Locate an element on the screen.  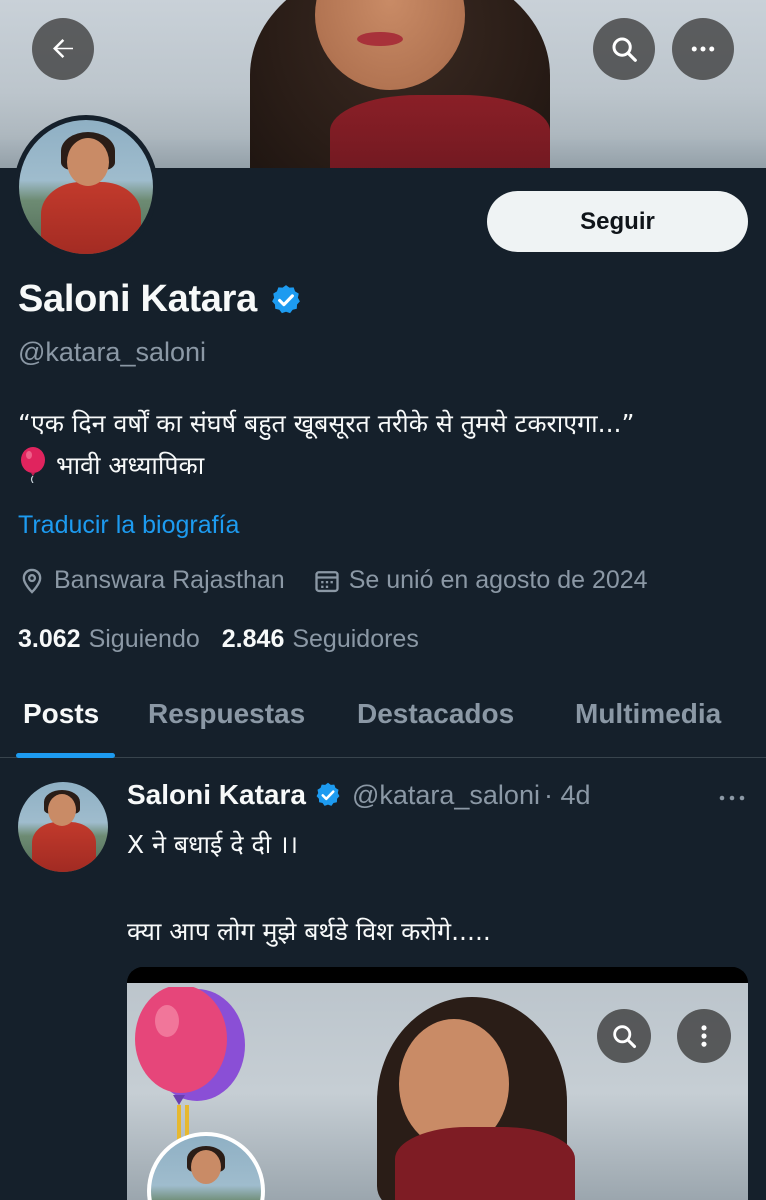
follow-counts: 3.062 Siguiendo 2.846 Seguidores is located at coordinates (229, 639).